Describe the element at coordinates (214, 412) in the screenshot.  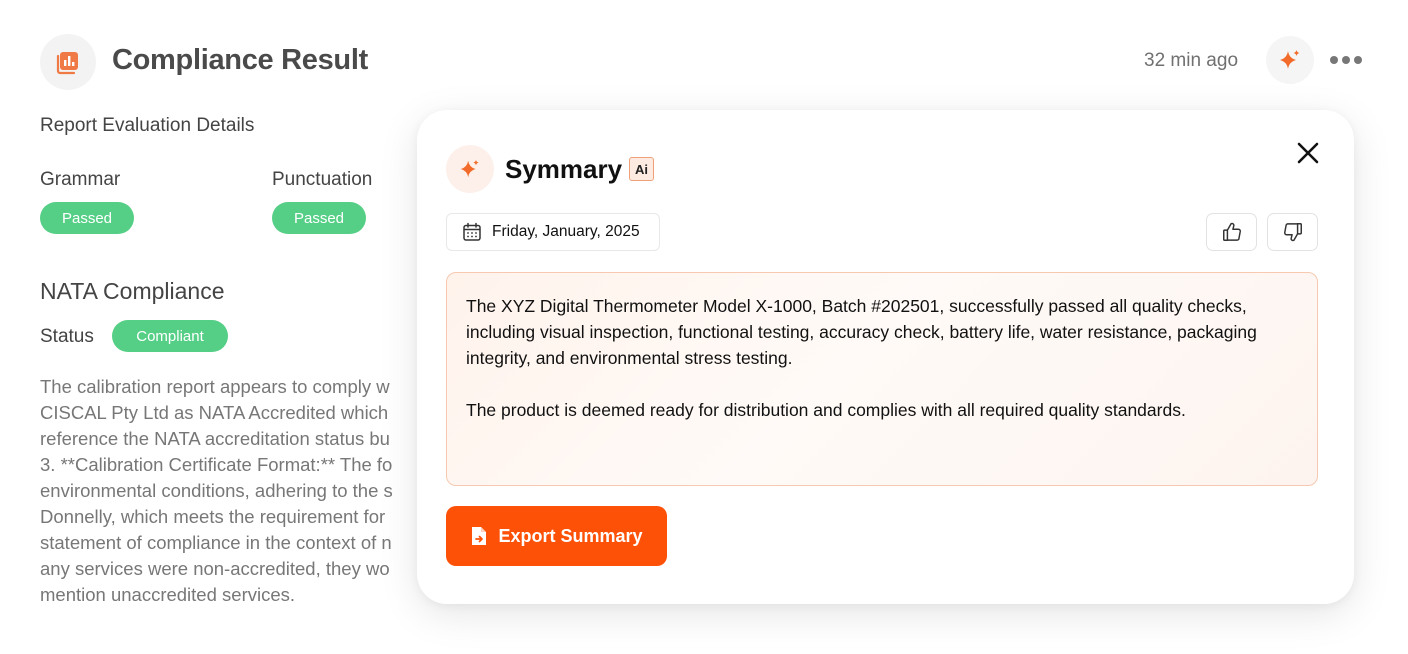
I see `description-line: CISCAL Pty Ltd as NATA Accredited which` at that location.